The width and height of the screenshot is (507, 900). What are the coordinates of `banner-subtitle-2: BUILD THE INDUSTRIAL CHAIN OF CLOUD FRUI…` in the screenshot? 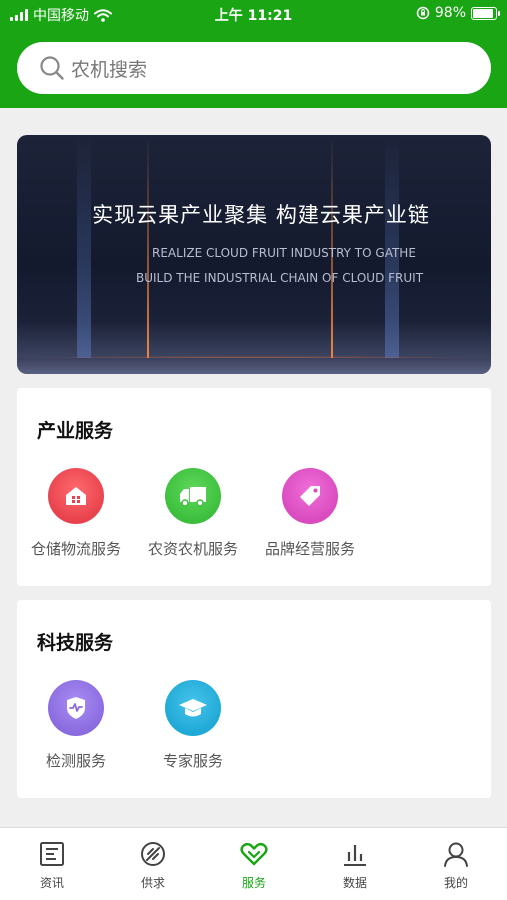 It's located at (280, 278).